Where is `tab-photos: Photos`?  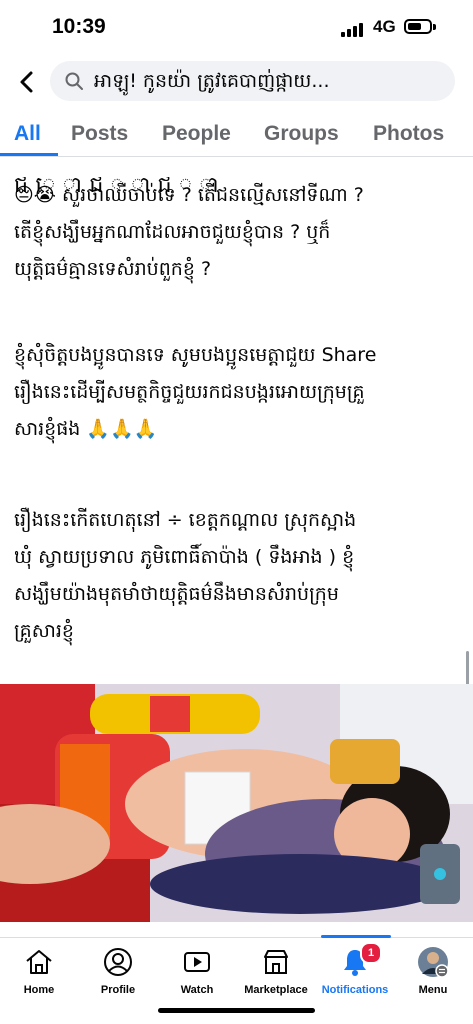 tab-photos: Photos is located at coordinates (408, 134).